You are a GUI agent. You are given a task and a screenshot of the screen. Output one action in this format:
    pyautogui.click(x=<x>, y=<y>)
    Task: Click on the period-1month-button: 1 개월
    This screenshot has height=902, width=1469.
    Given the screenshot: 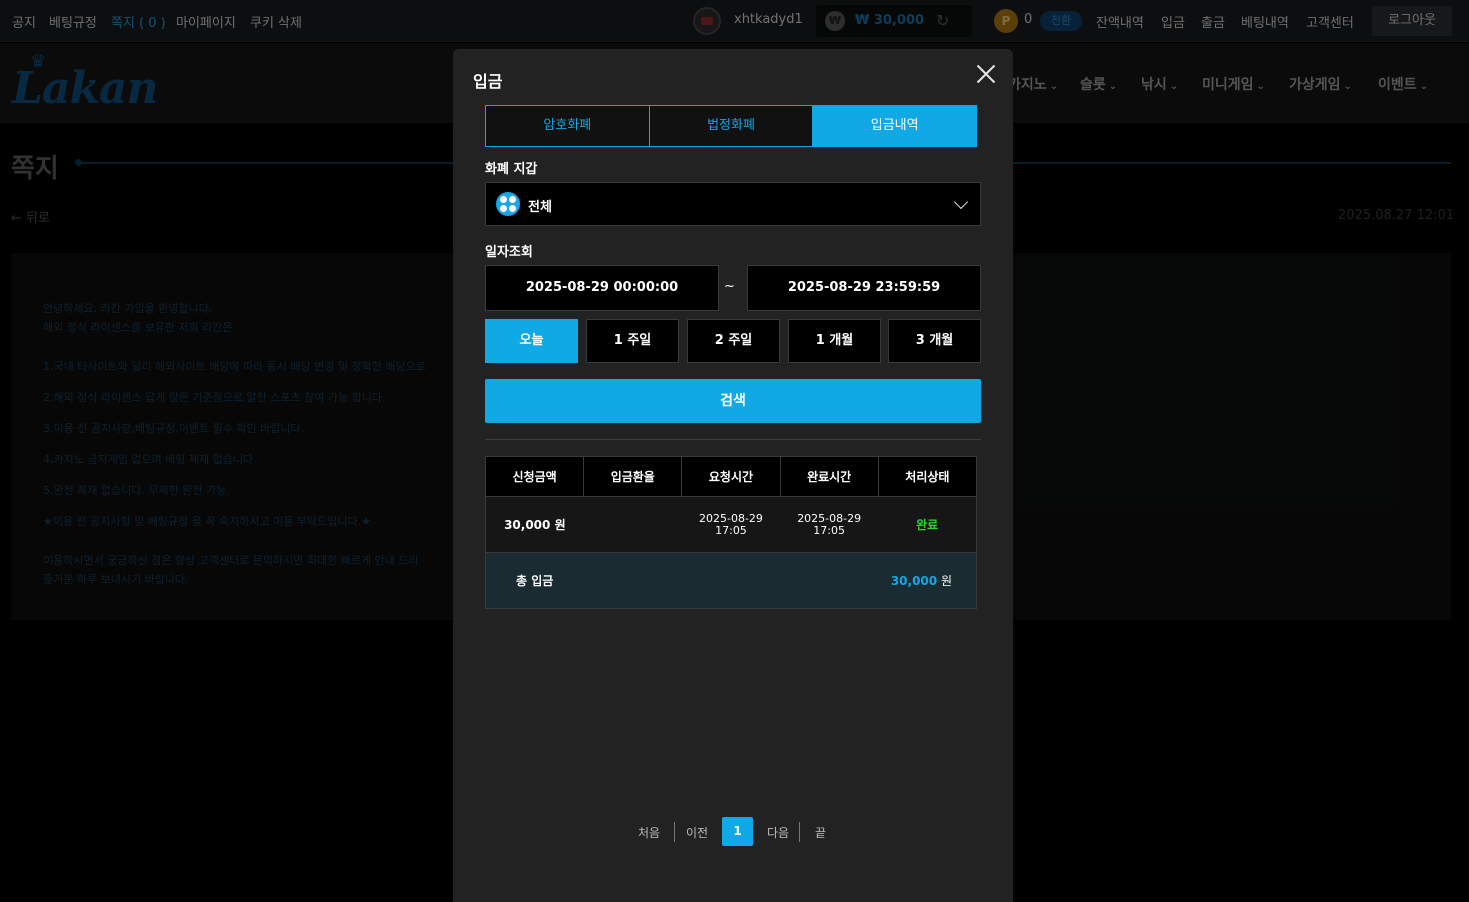 What is the action you would take?
    pyautogui.click(x=834, y=341)
    